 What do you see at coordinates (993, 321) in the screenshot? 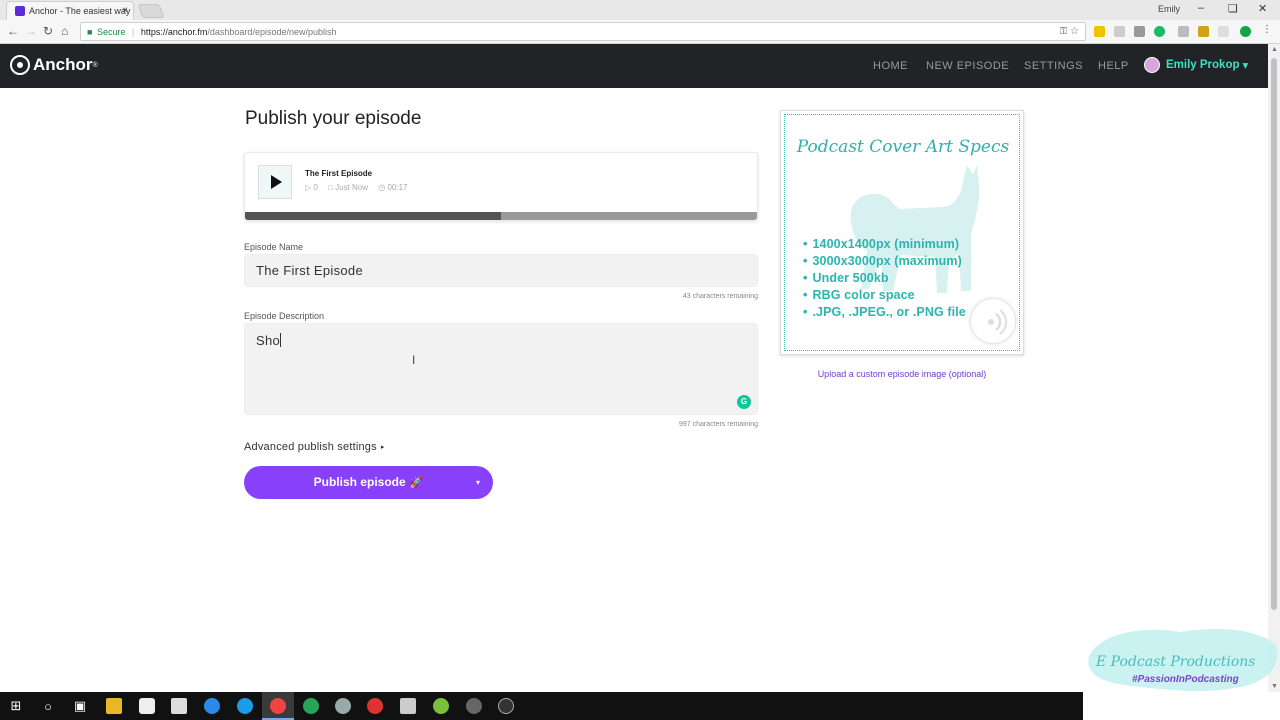
I see `anchor-watermark-icon` at bounding box center [993, 321].